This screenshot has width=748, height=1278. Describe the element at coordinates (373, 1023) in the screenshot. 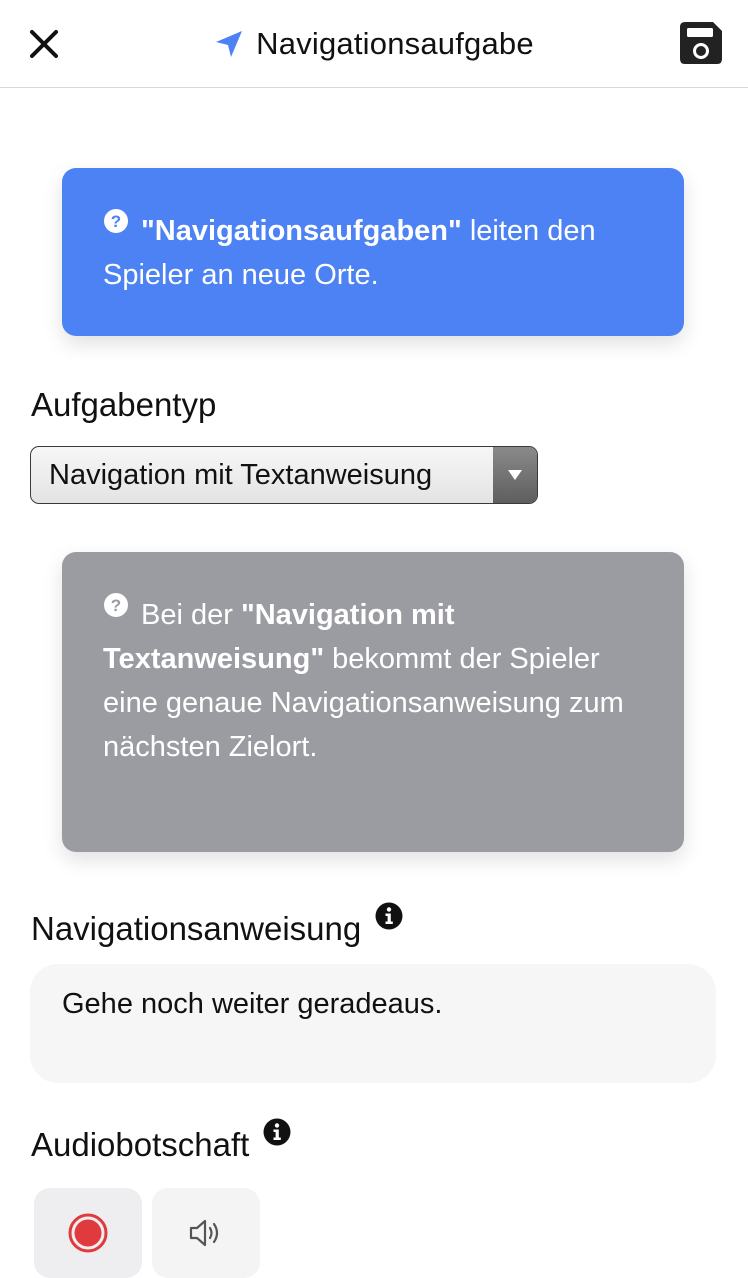

I see `instruction-textarea: Gehe noch weiter geradeaus.` at that location.